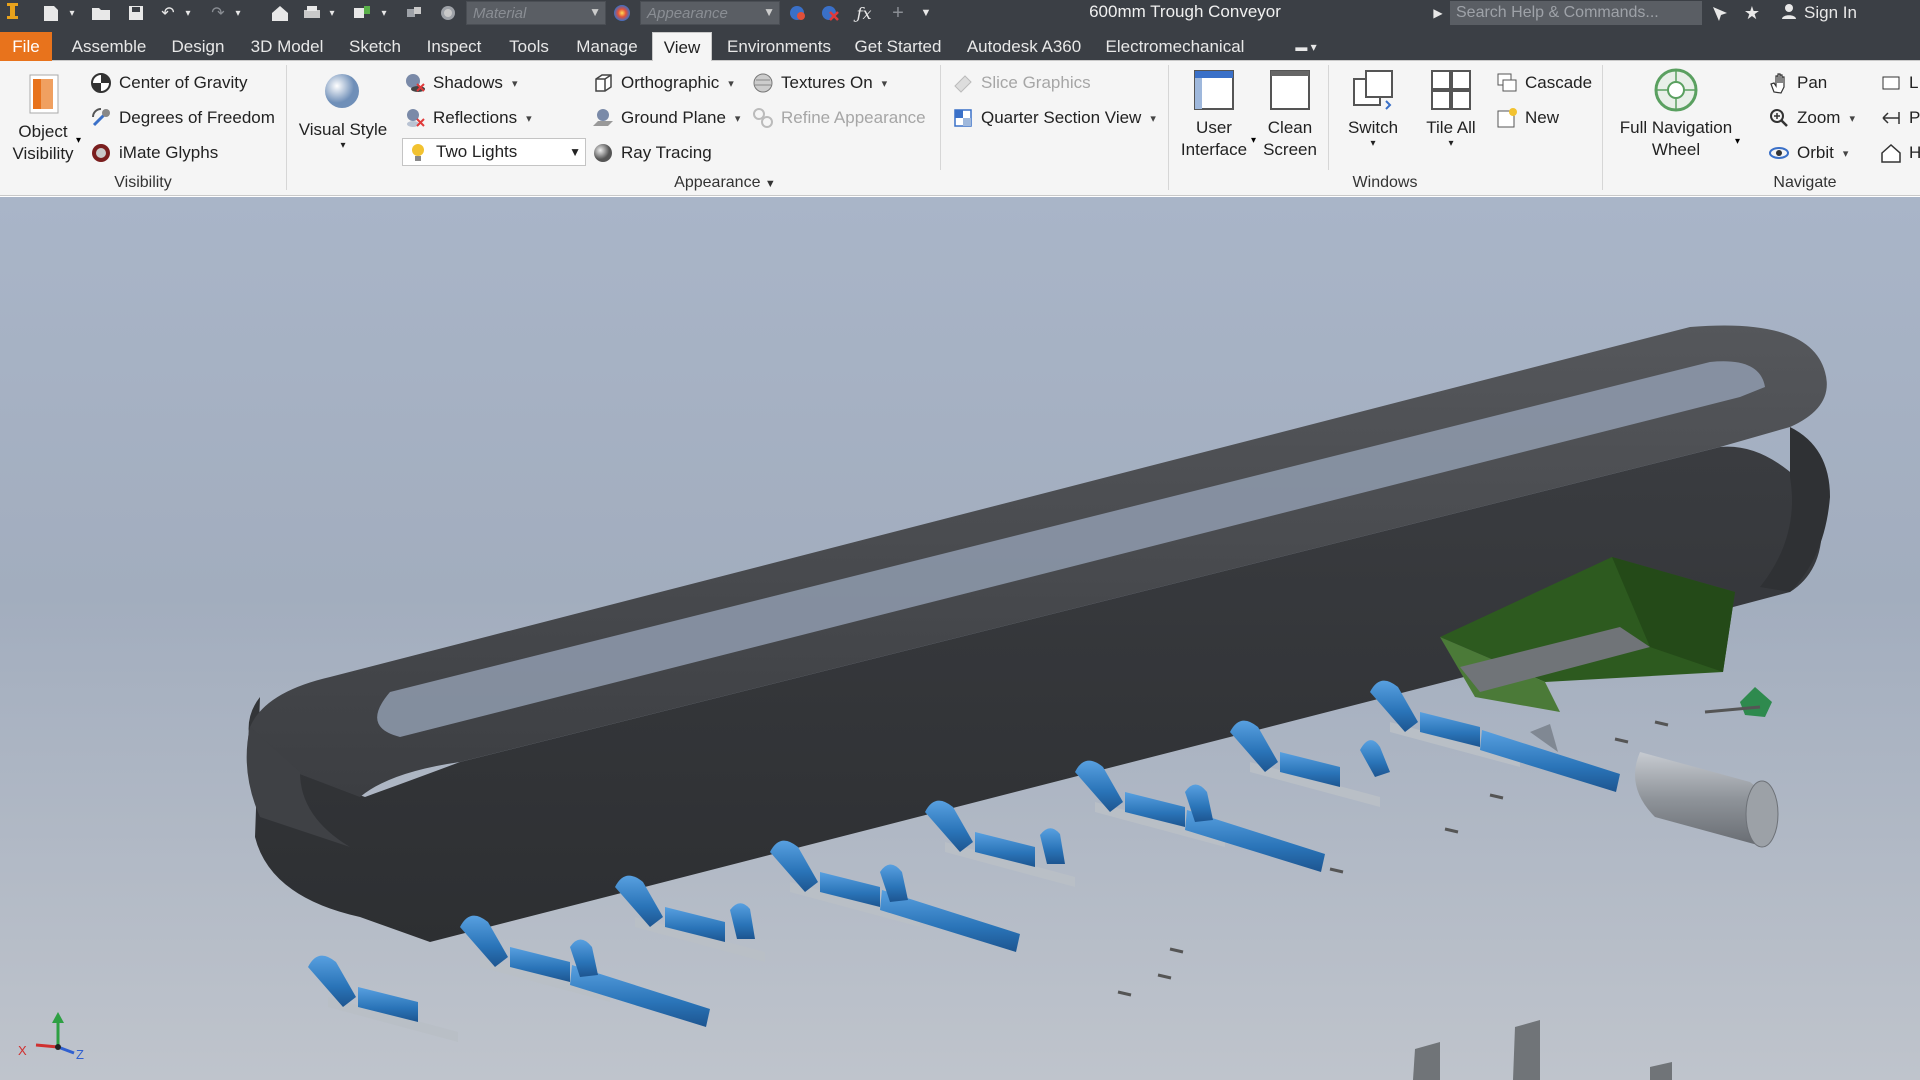 This screenshot has width=1920, height=1080. What do you see at coordinates (1373, 108) in the screenshot?
I see `switch-button: Switch ▾` at bounding box center [1373, 108].